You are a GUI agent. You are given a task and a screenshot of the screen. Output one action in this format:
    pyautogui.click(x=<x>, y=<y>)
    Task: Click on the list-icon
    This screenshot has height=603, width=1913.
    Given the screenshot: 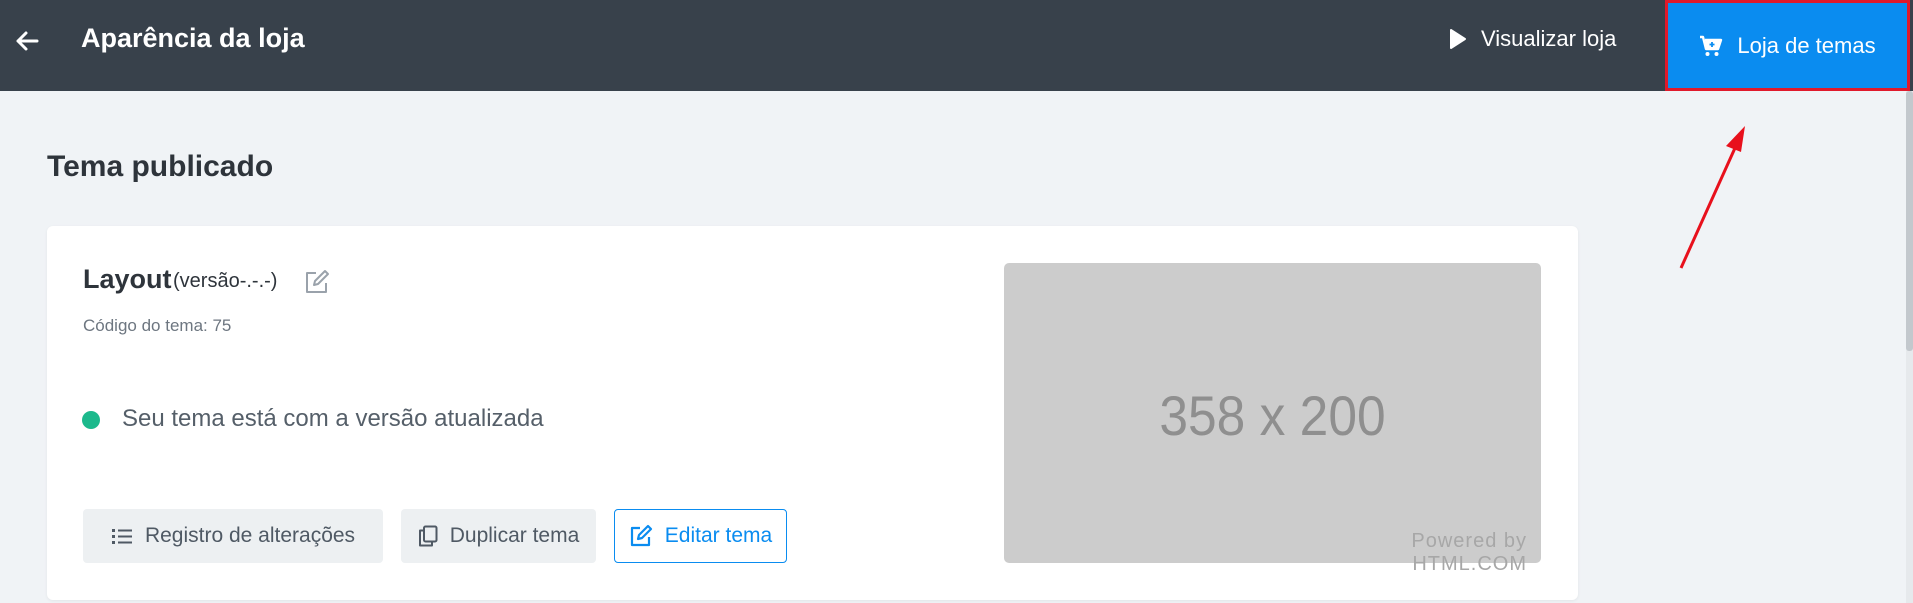 What is the action you would take?
    pyautogui.click(x=121, y=536)
    